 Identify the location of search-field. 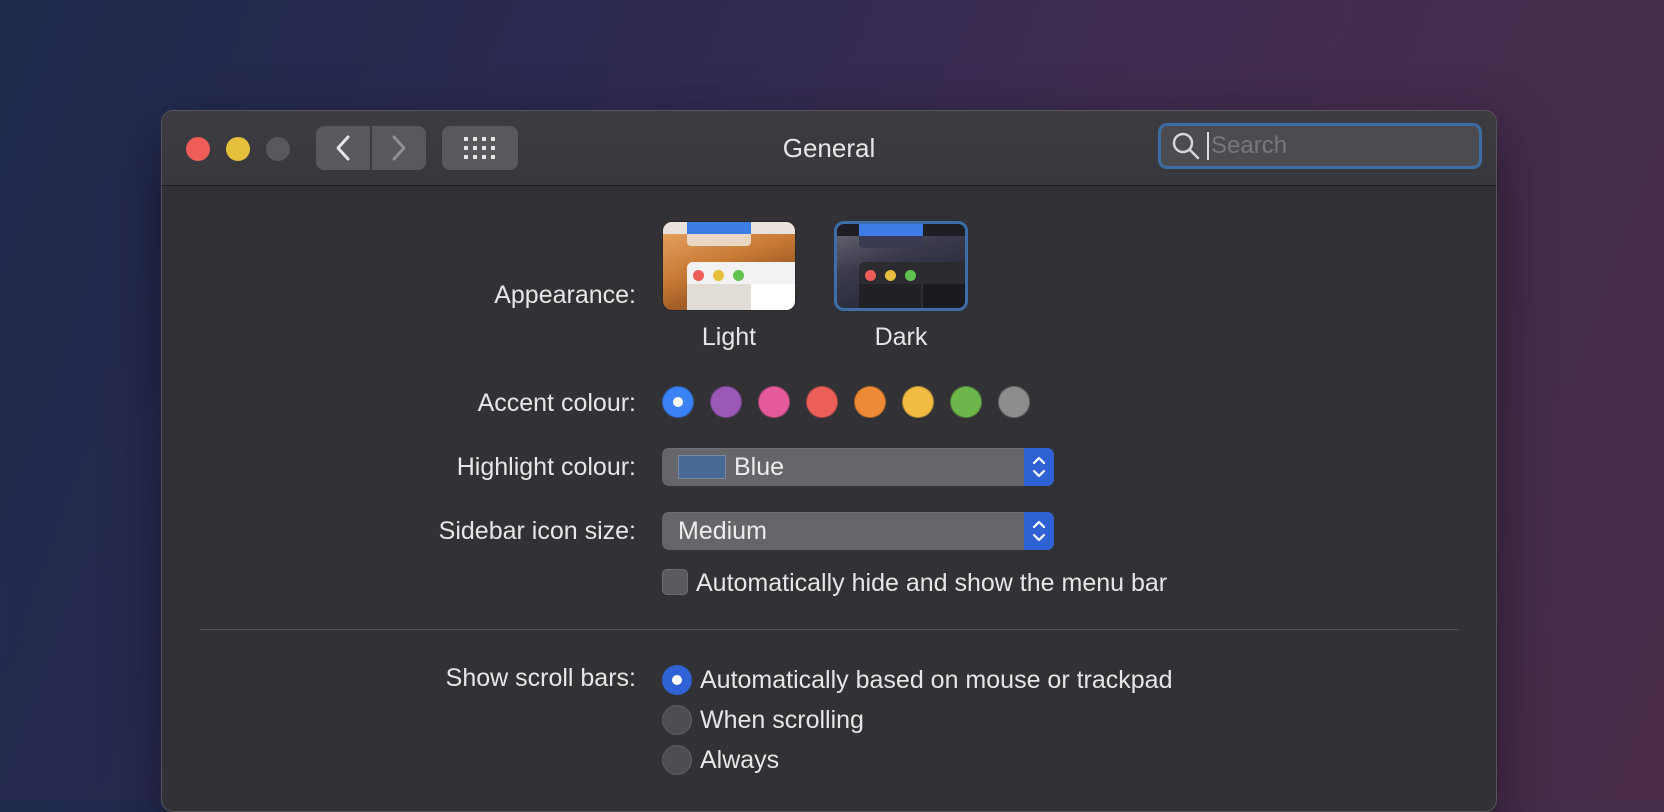
(1320, 146).